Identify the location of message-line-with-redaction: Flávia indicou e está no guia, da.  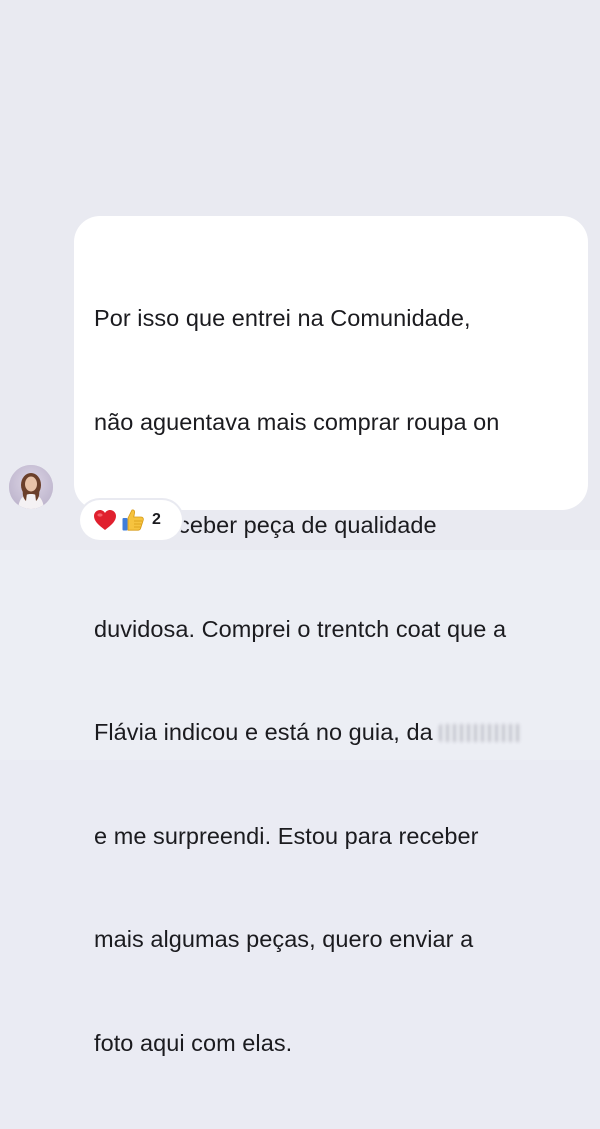
(332, 732).